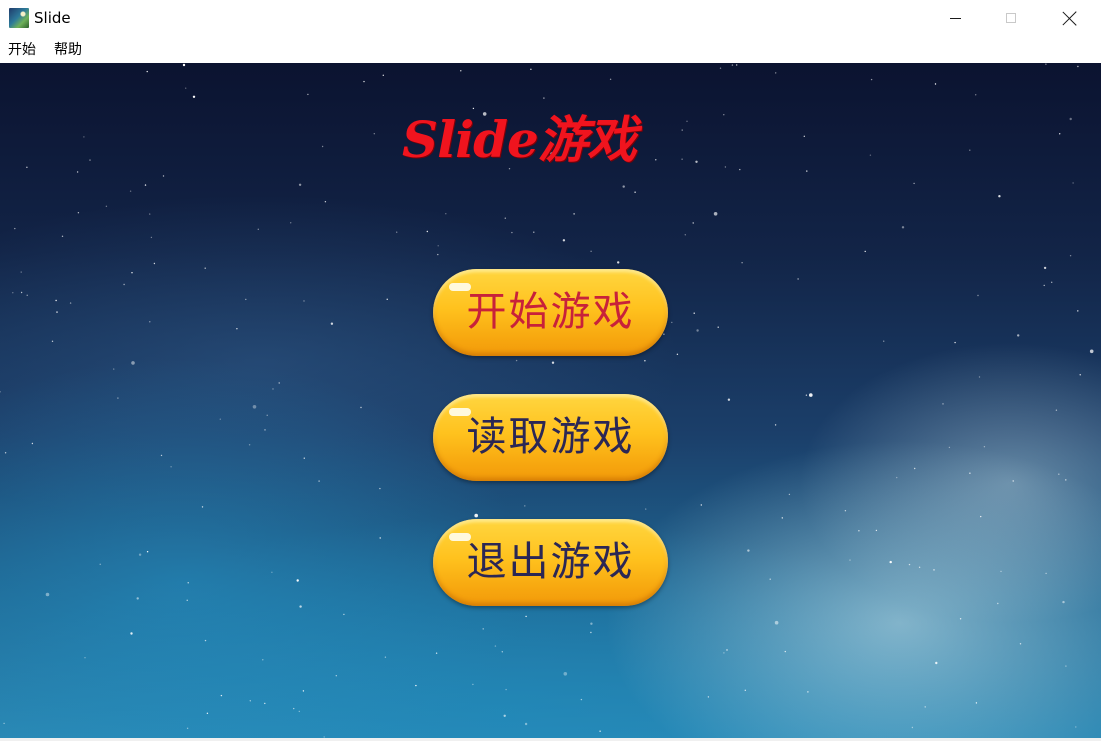 This screenshot has width=1101, height=741. What do you see at coordinates (68, 50) in the screenshot?
I see `menu-help: 帮助` at bounding box center [68, 50].